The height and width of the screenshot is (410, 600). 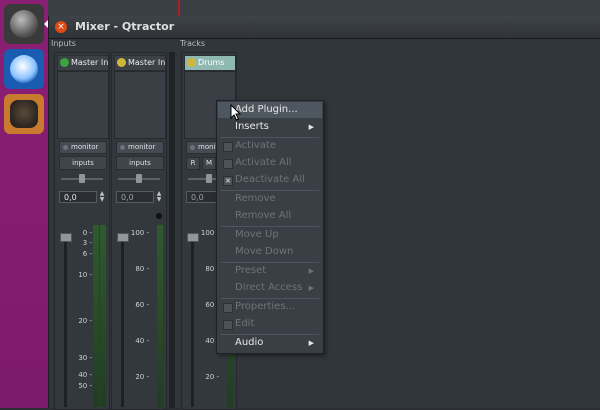 I want to click on meter-scale: 0 - 3 - 6 - 10 - 20 - 30 - 40 - 50 -, so click(x=83, y=319).